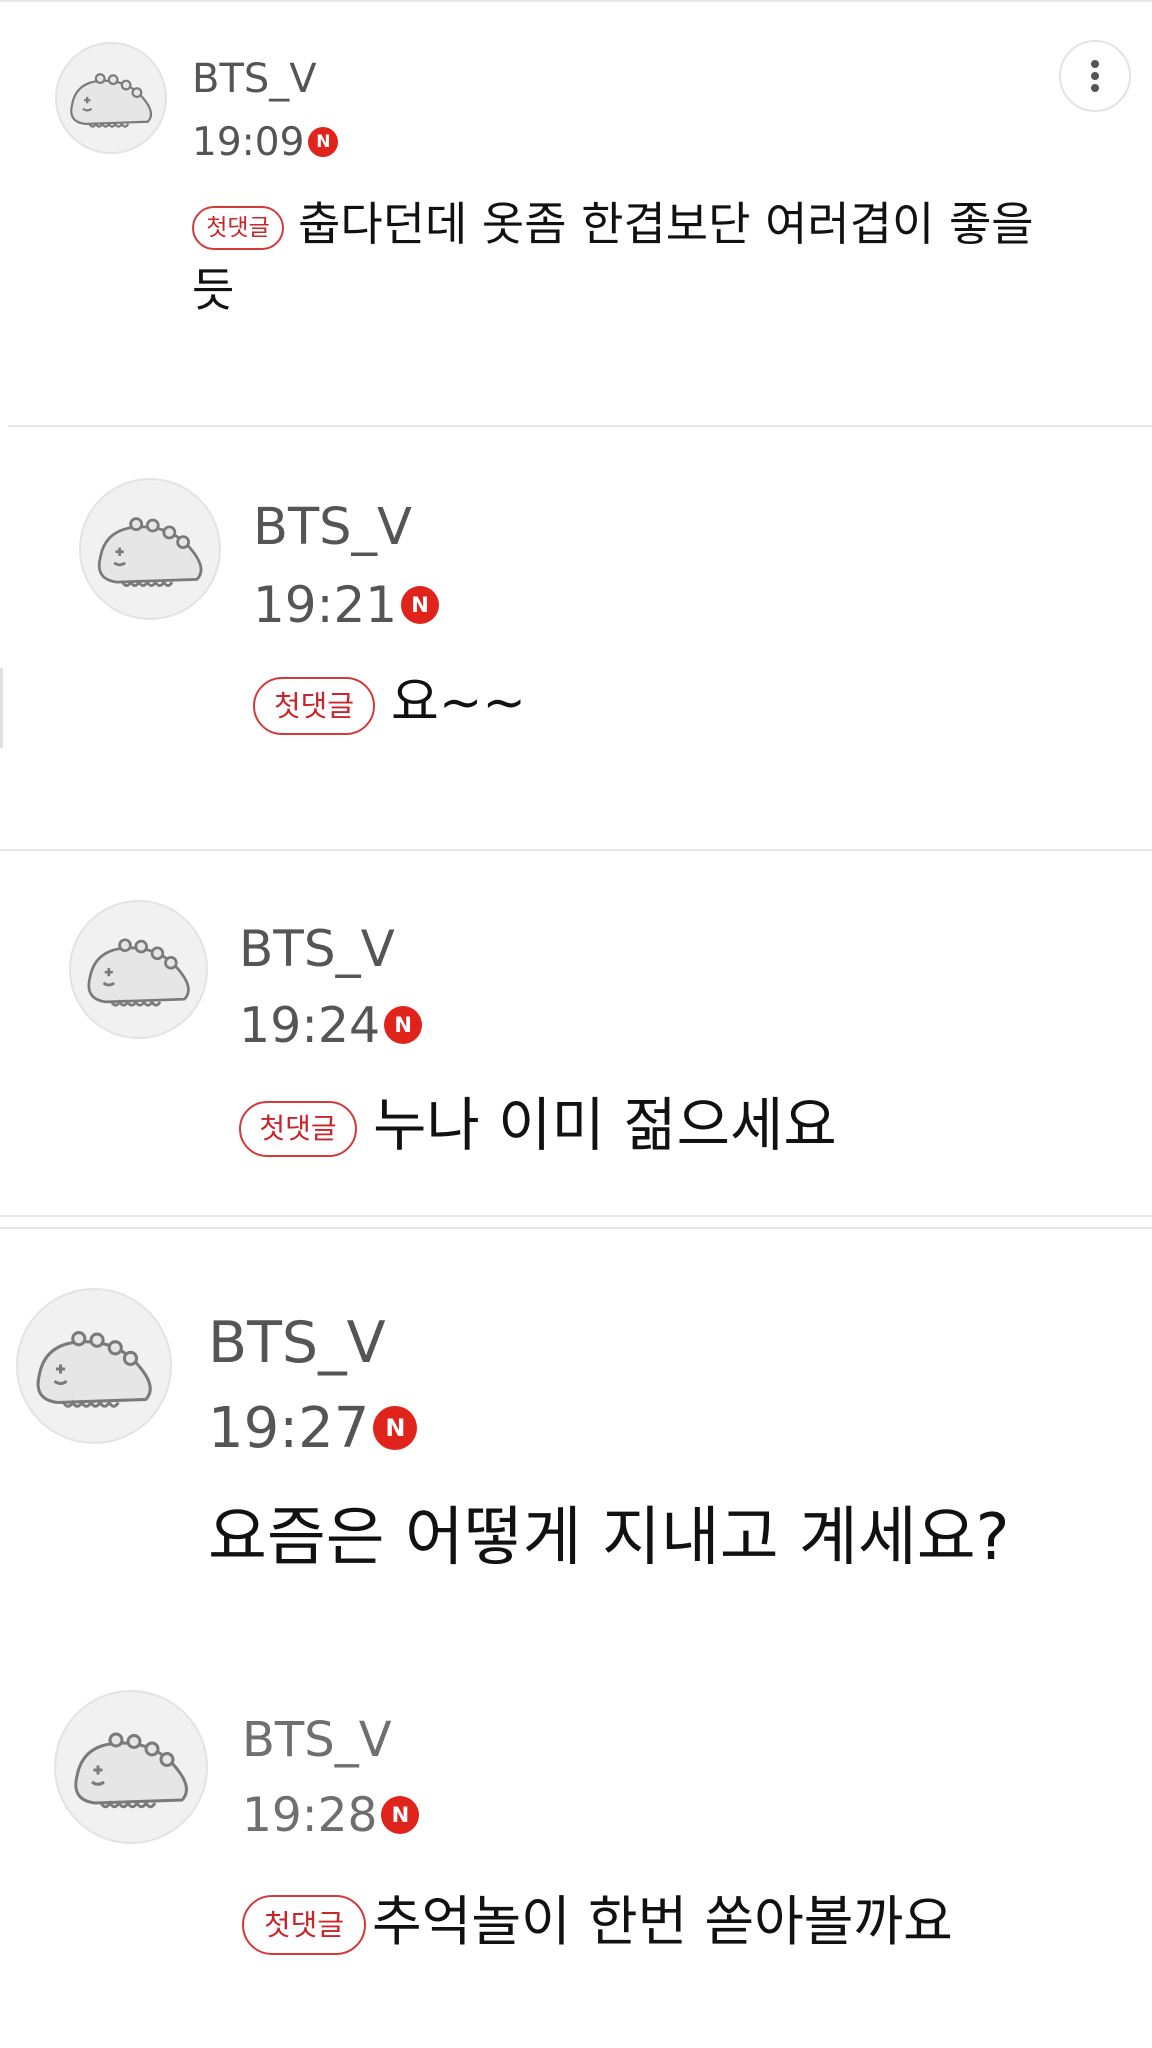 The width and height of the screenshot is (1152, 2048). I want to click on edge-marker, so click(1, 708).